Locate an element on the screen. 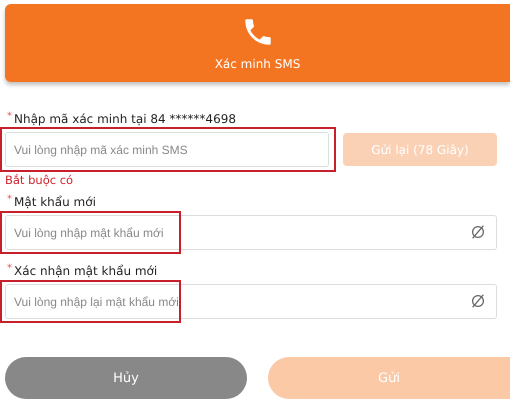 The image size is (510, 409). password-field: Vui lòng nhập mật khẩu mới is located at coordinates (251, 232).